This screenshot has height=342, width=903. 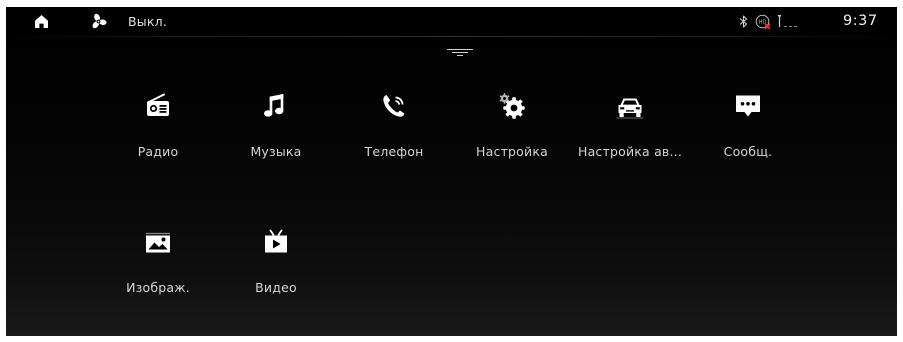 I want to click on app-label-music: Музыка, so click(x=276, y=151).